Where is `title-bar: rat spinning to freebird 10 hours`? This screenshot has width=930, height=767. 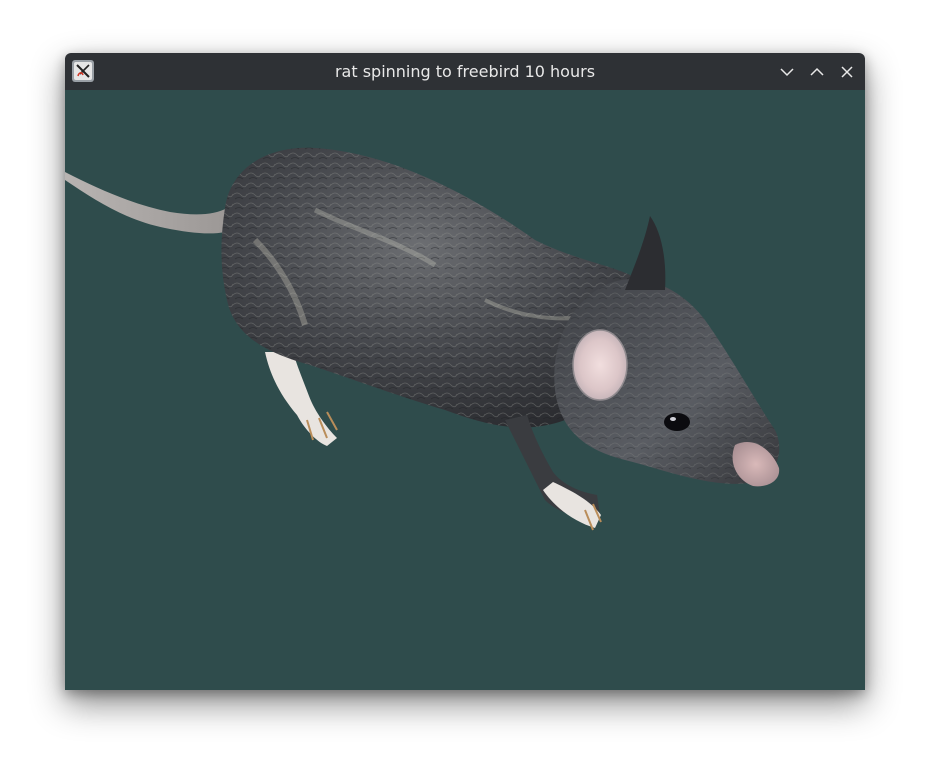
title-bar: rat spinning to freebird 10 hours is located at coordinates (465, 71).